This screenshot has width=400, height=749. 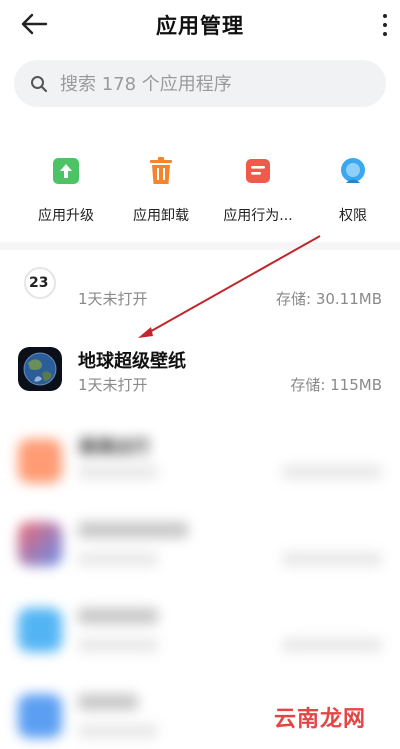 I want to click on app-list-item: 地球超级壁纸 1天未打开 存储: 115MB, so click(x=200, y=374).